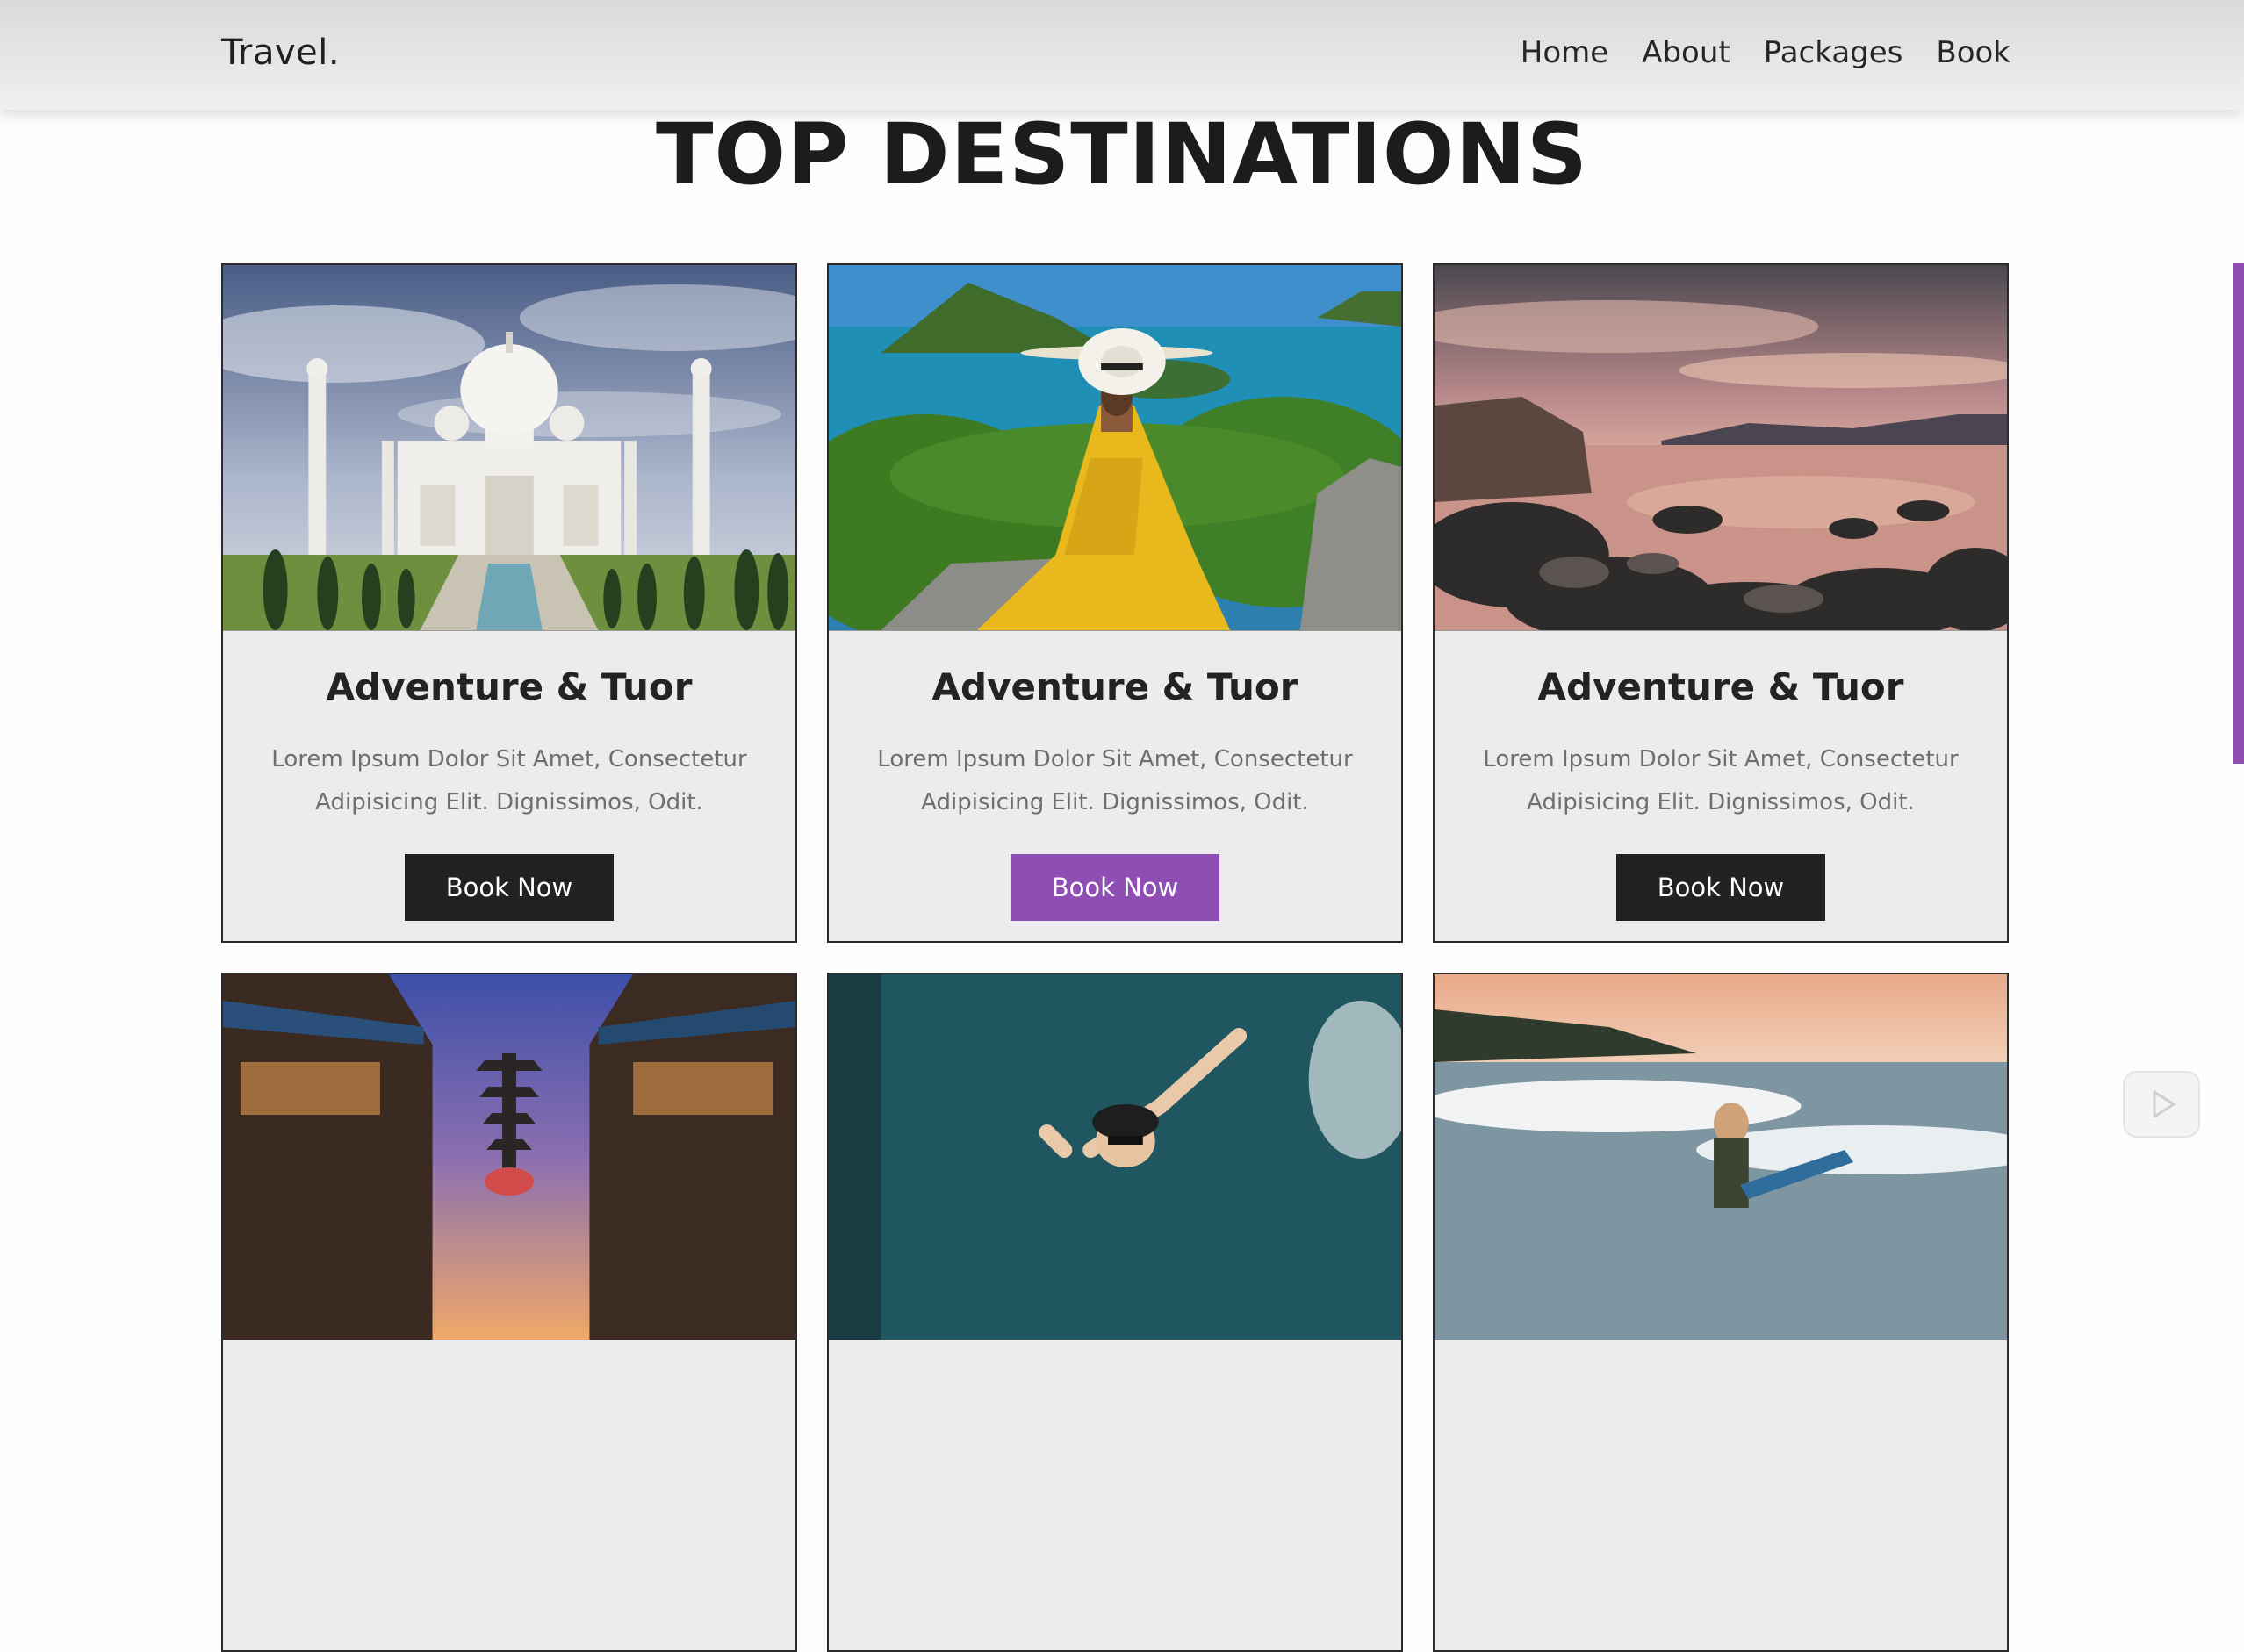  What do you see at coordinates (2238, 514) in the screenshot?
I see `scrollbar-thumb` at bounding box center [2238, 514].